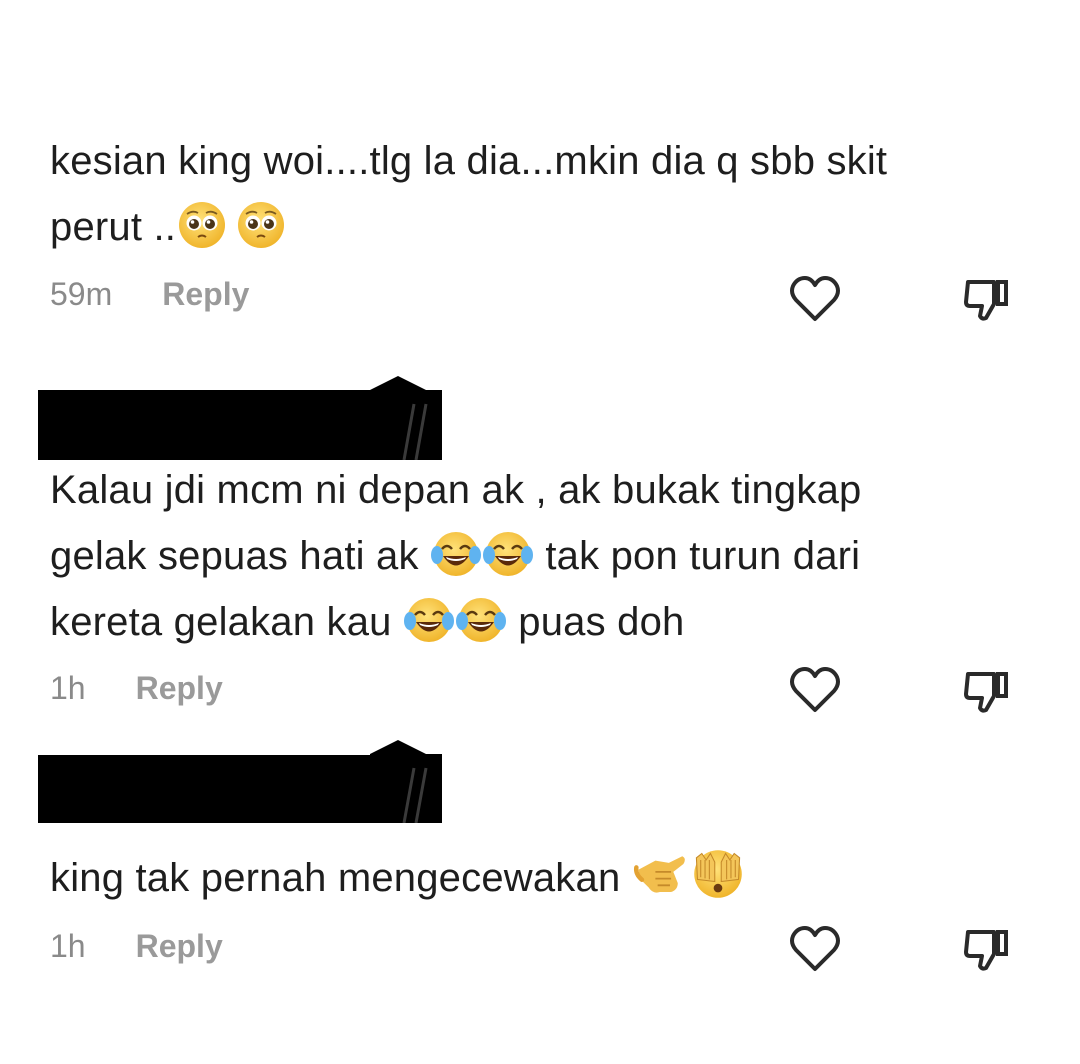 Image resolution: width=1080 pixels, height=1064 pixels. What do you see at coordinates (335, 878) in the screenshot?
I see `comment-3-line-1-text: king tak pernah mengecewakan` at bounding box center [335, 878].